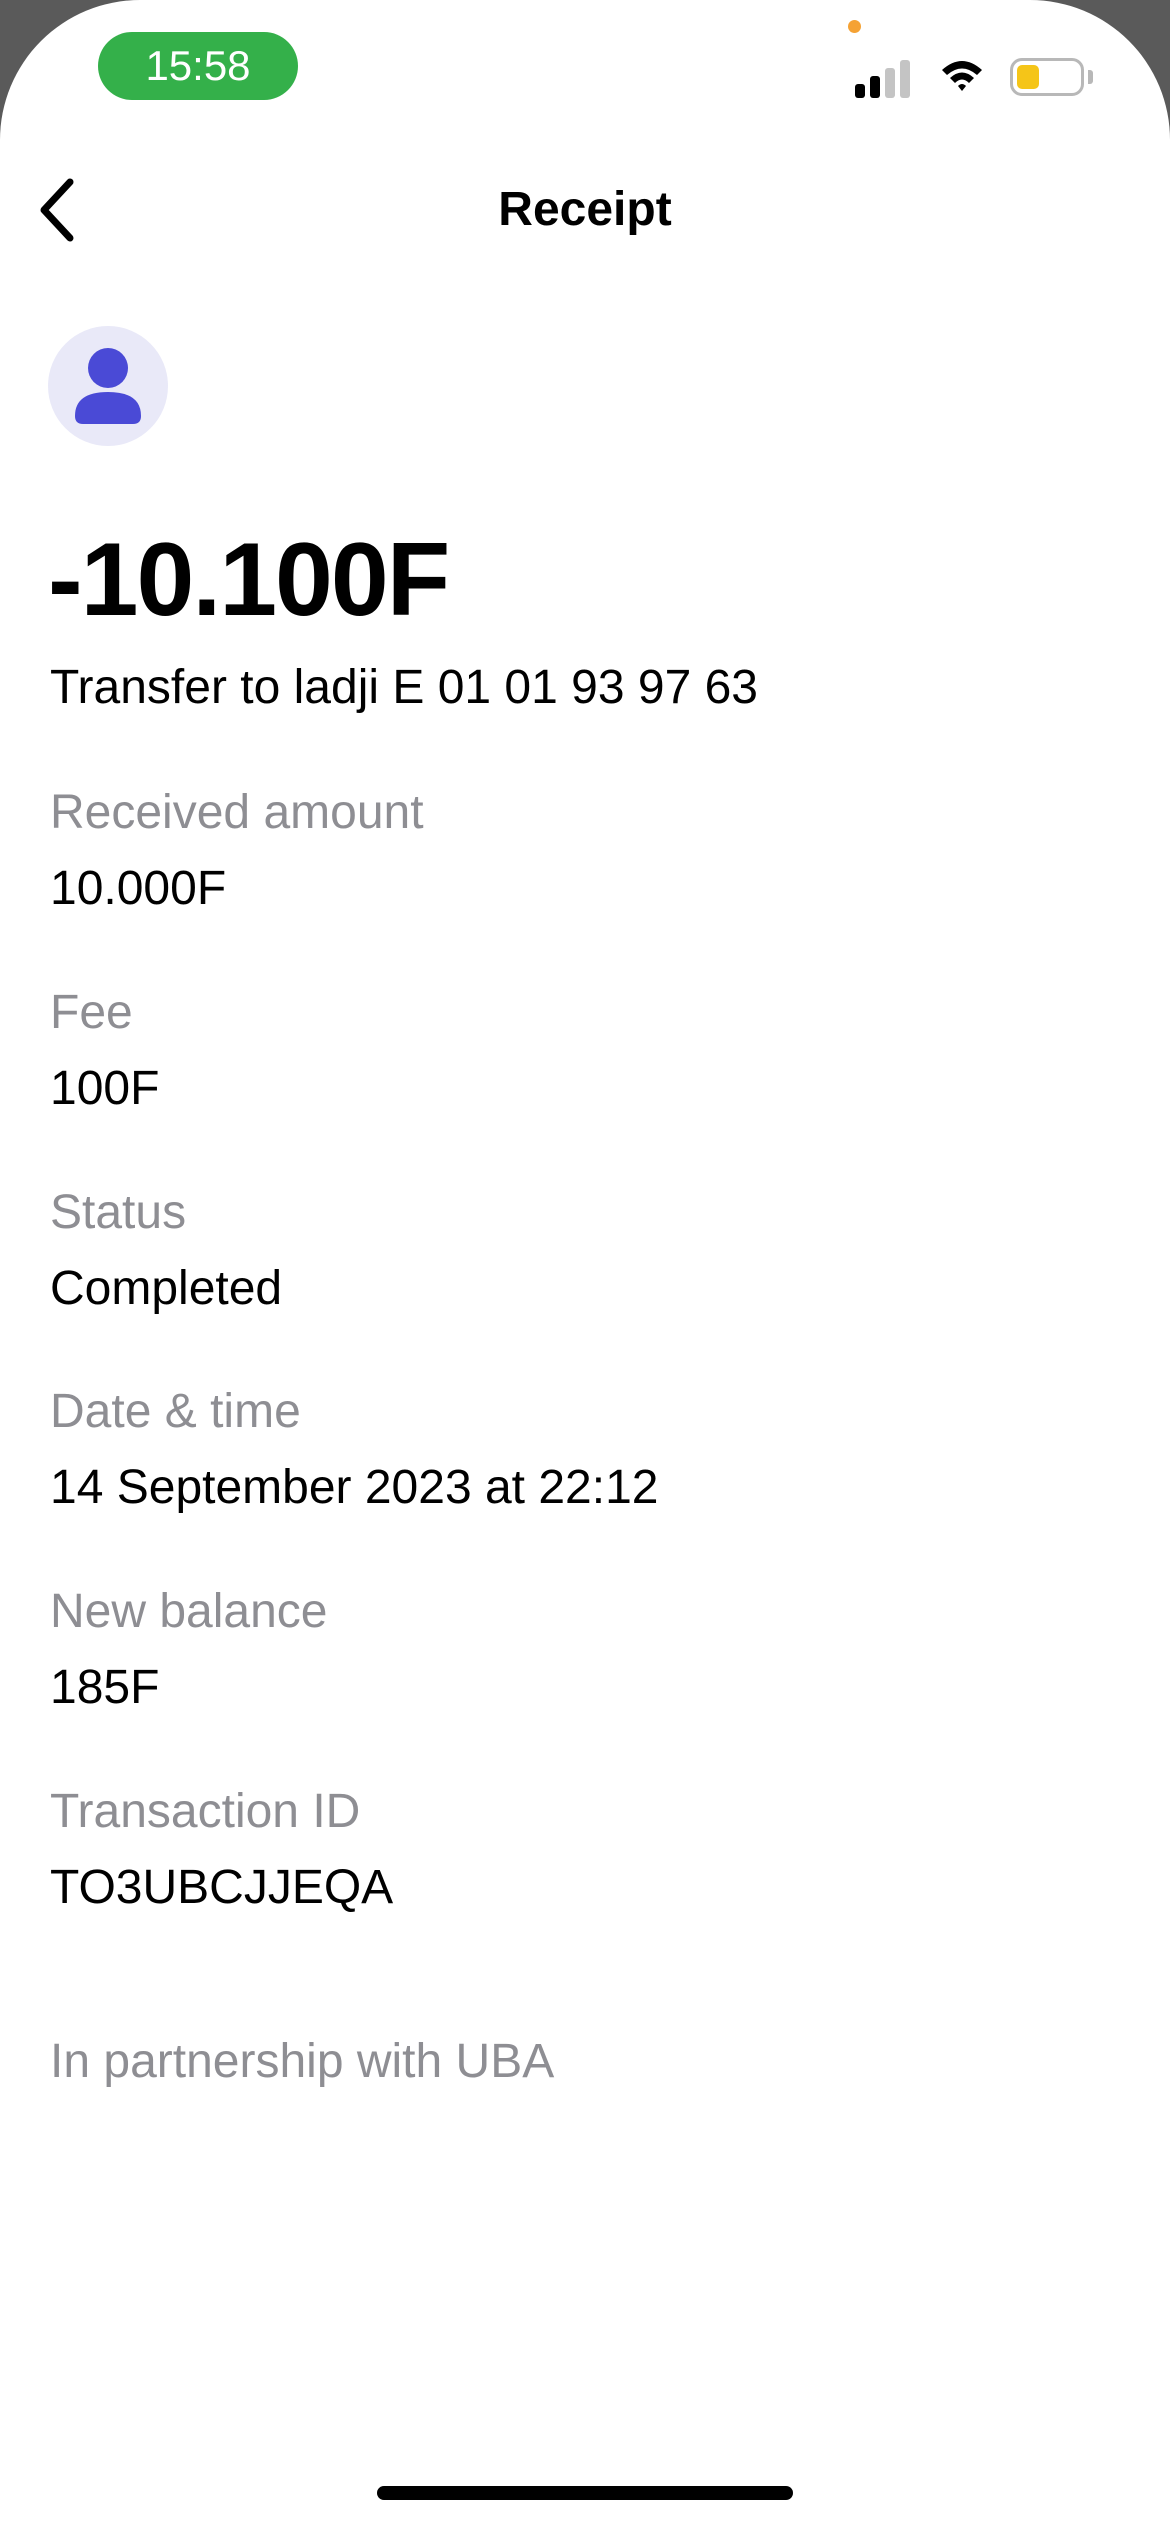 The image size is (1170, 2532). I want to click on transaction-id-field: Transaction ID TO3UBCJJEQA, so click(221, 1850).